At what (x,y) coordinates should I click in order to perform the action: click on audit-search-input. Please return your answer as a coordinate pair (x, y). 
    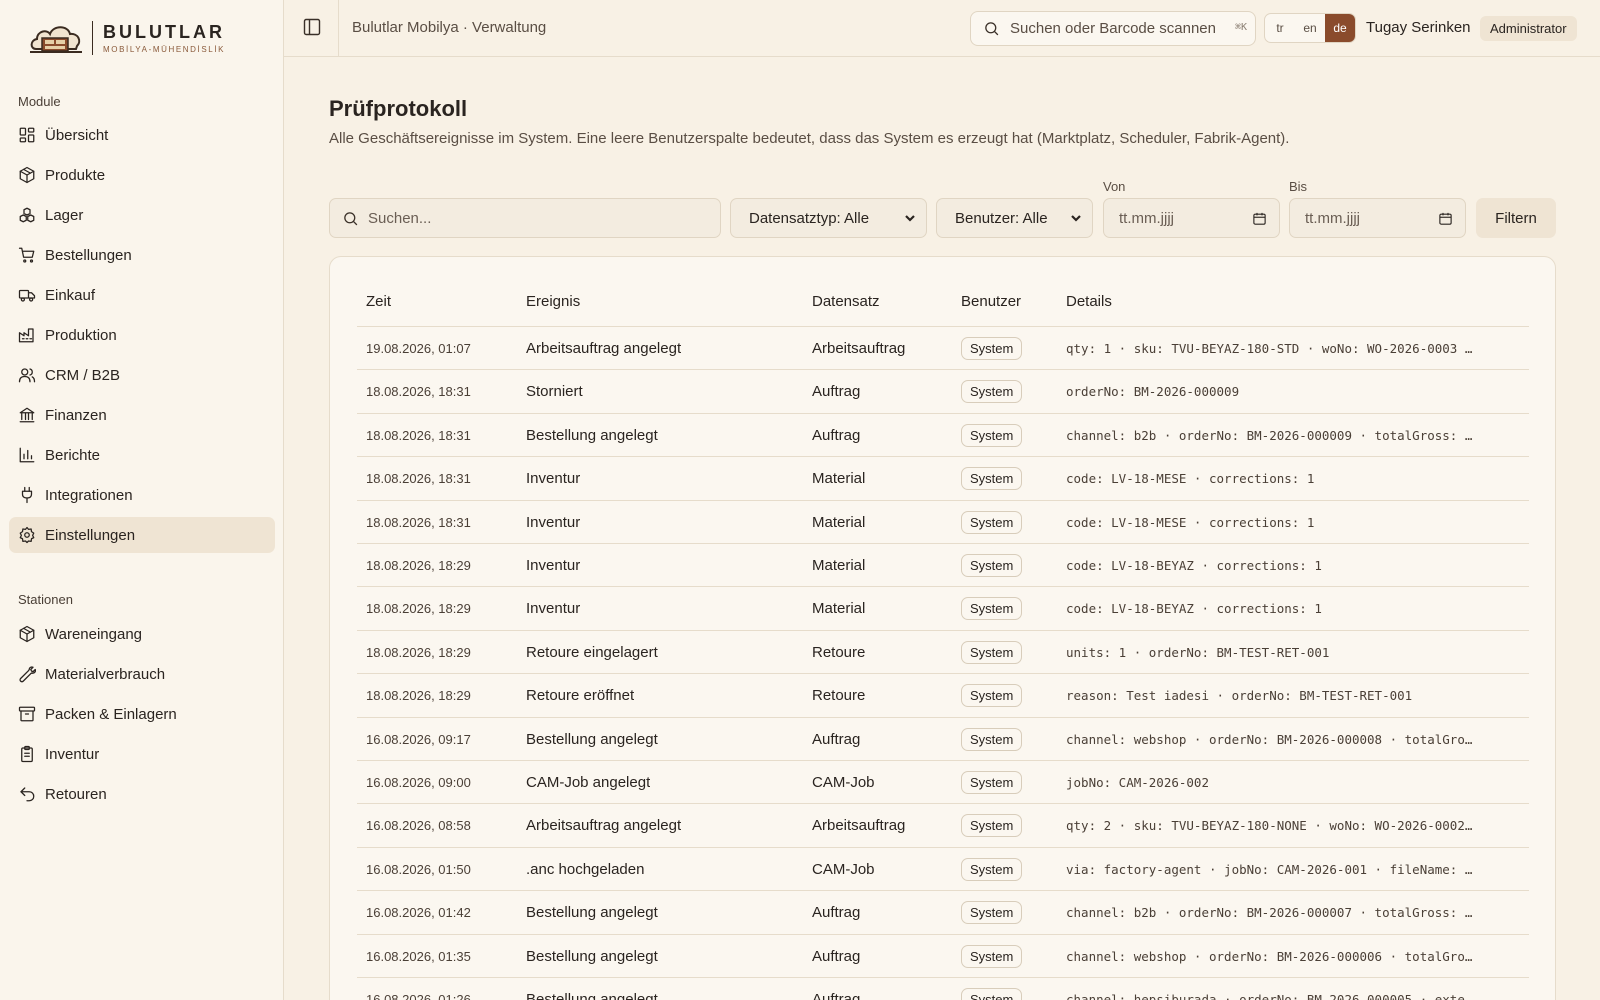
    Looking at the image, I should click on (533, 218).